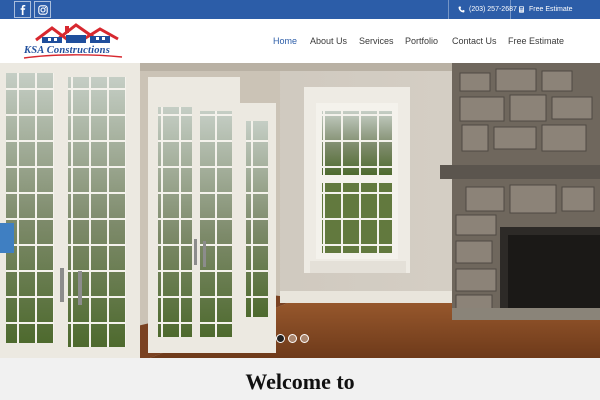  What do you see at coordinates (300, 381) in the screenshot?
I see `welcome-heading: Welcome to` at bounding box center [300, 381].